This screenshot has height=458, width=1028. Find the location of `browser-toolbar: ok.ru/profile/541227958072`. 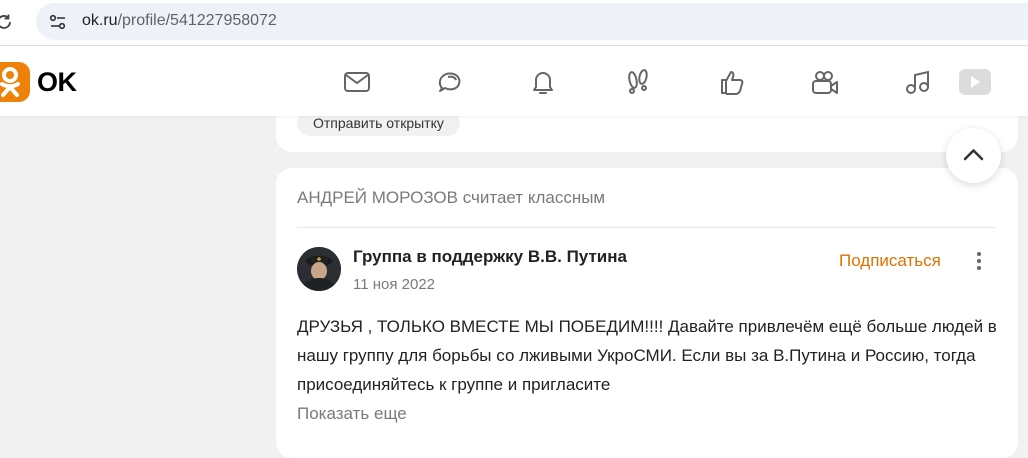

browser-toolbar: ok.ru/profile/541227958072 is located at coordinates (514, 23).